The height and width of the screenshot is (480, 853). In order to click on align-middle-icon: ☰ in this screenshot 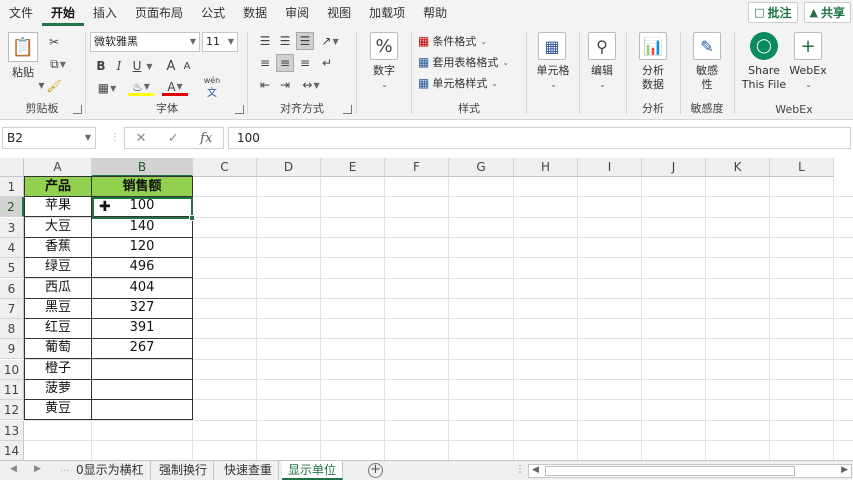, I will do `click(285, 41)`.